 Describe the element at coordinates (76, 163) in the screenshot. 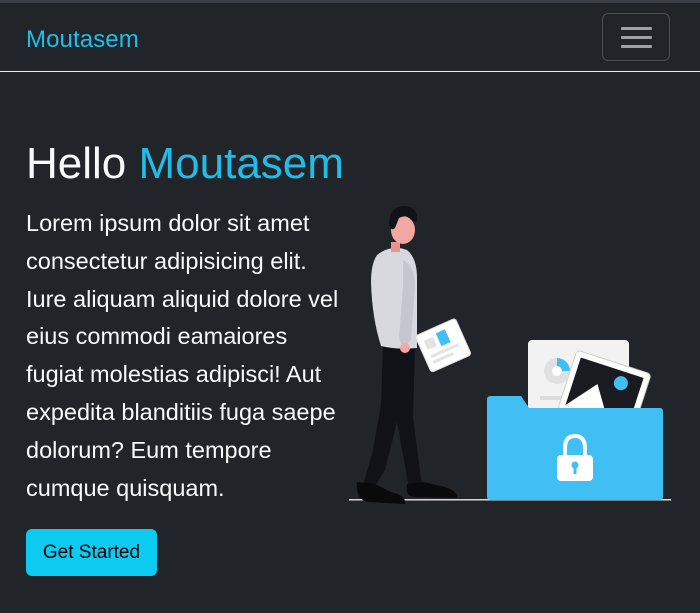

I see `hero-title-prefix: Hello` at that location.